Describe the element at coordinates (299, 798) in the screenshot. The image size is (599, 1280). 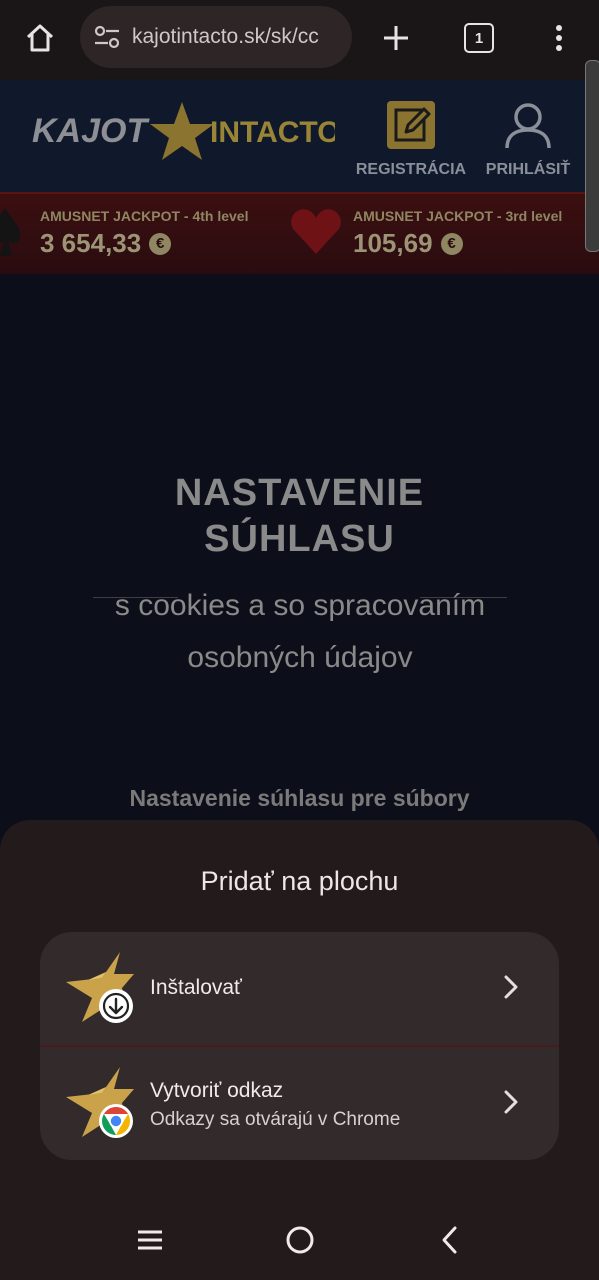
I see `consent-heading: Nastavenie súhlasu pre súbory` at that location.